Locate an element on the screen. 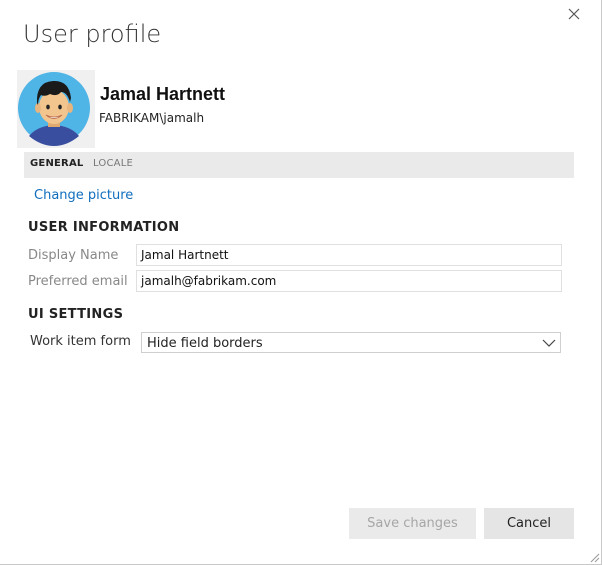  change-picture-link: Change picture is located at coordinates (83, 195).